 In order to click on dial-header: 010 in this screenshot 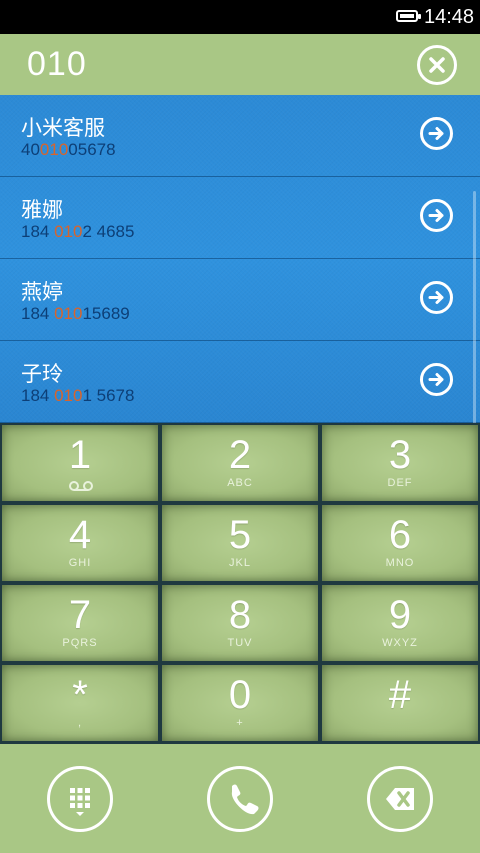, I will do `click(240, 64)`.